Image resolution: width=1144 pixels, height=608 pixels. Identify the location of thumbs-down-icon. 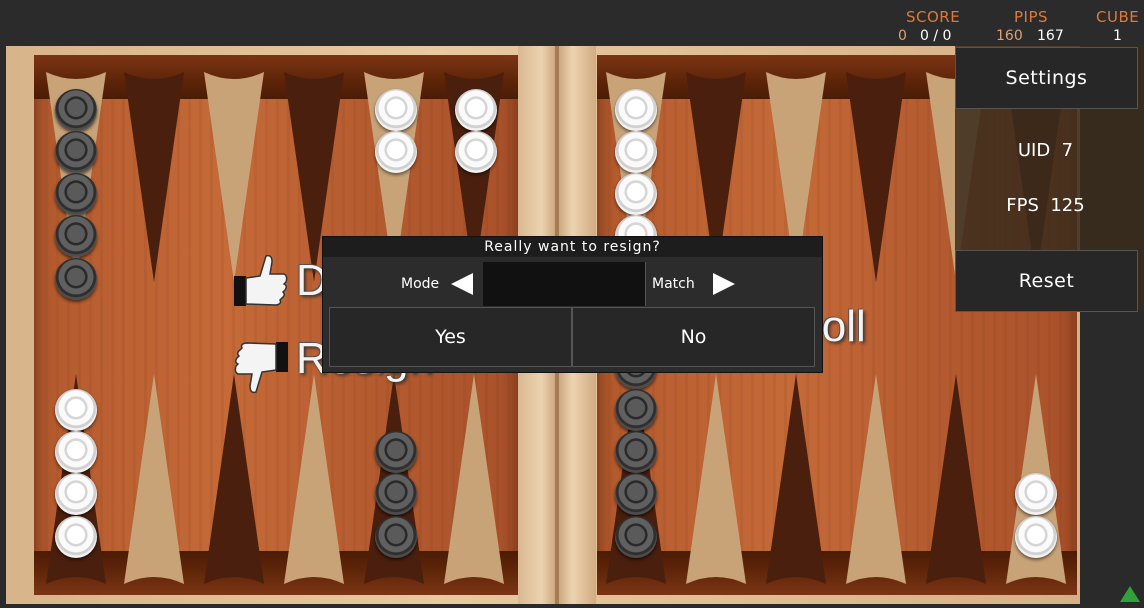
(261, 368).